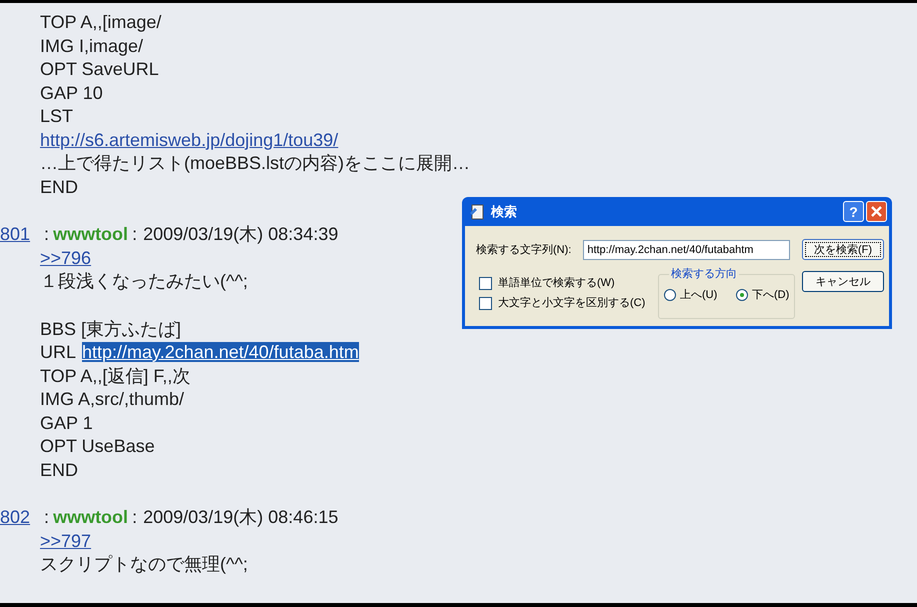 The height and width of the screenshot is (607, 917). I want to click on link: http://may.2chan.net/40/futaba.htm, so click(220, 352).